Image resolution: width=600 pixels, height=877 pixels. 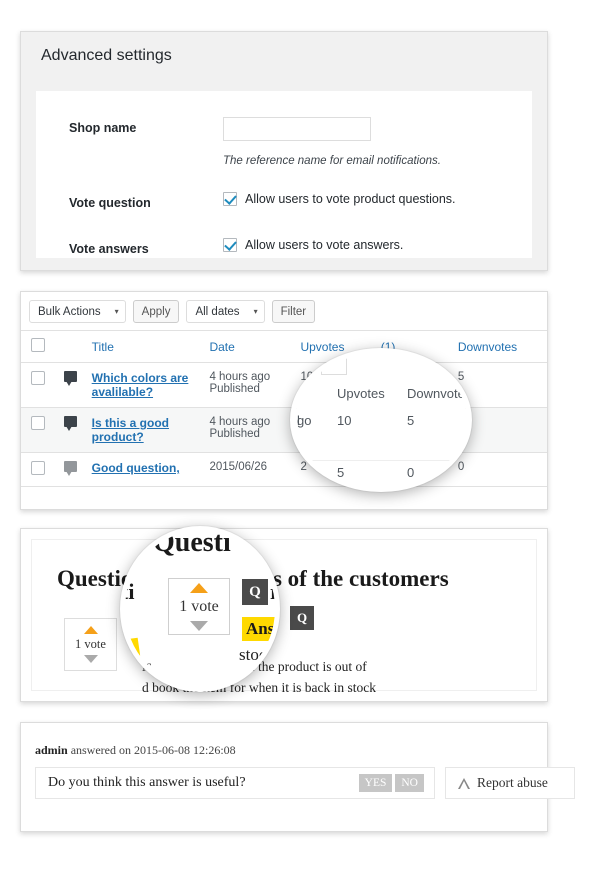 I want to click on vote-question-checkbox, so click(x=230, y=199).